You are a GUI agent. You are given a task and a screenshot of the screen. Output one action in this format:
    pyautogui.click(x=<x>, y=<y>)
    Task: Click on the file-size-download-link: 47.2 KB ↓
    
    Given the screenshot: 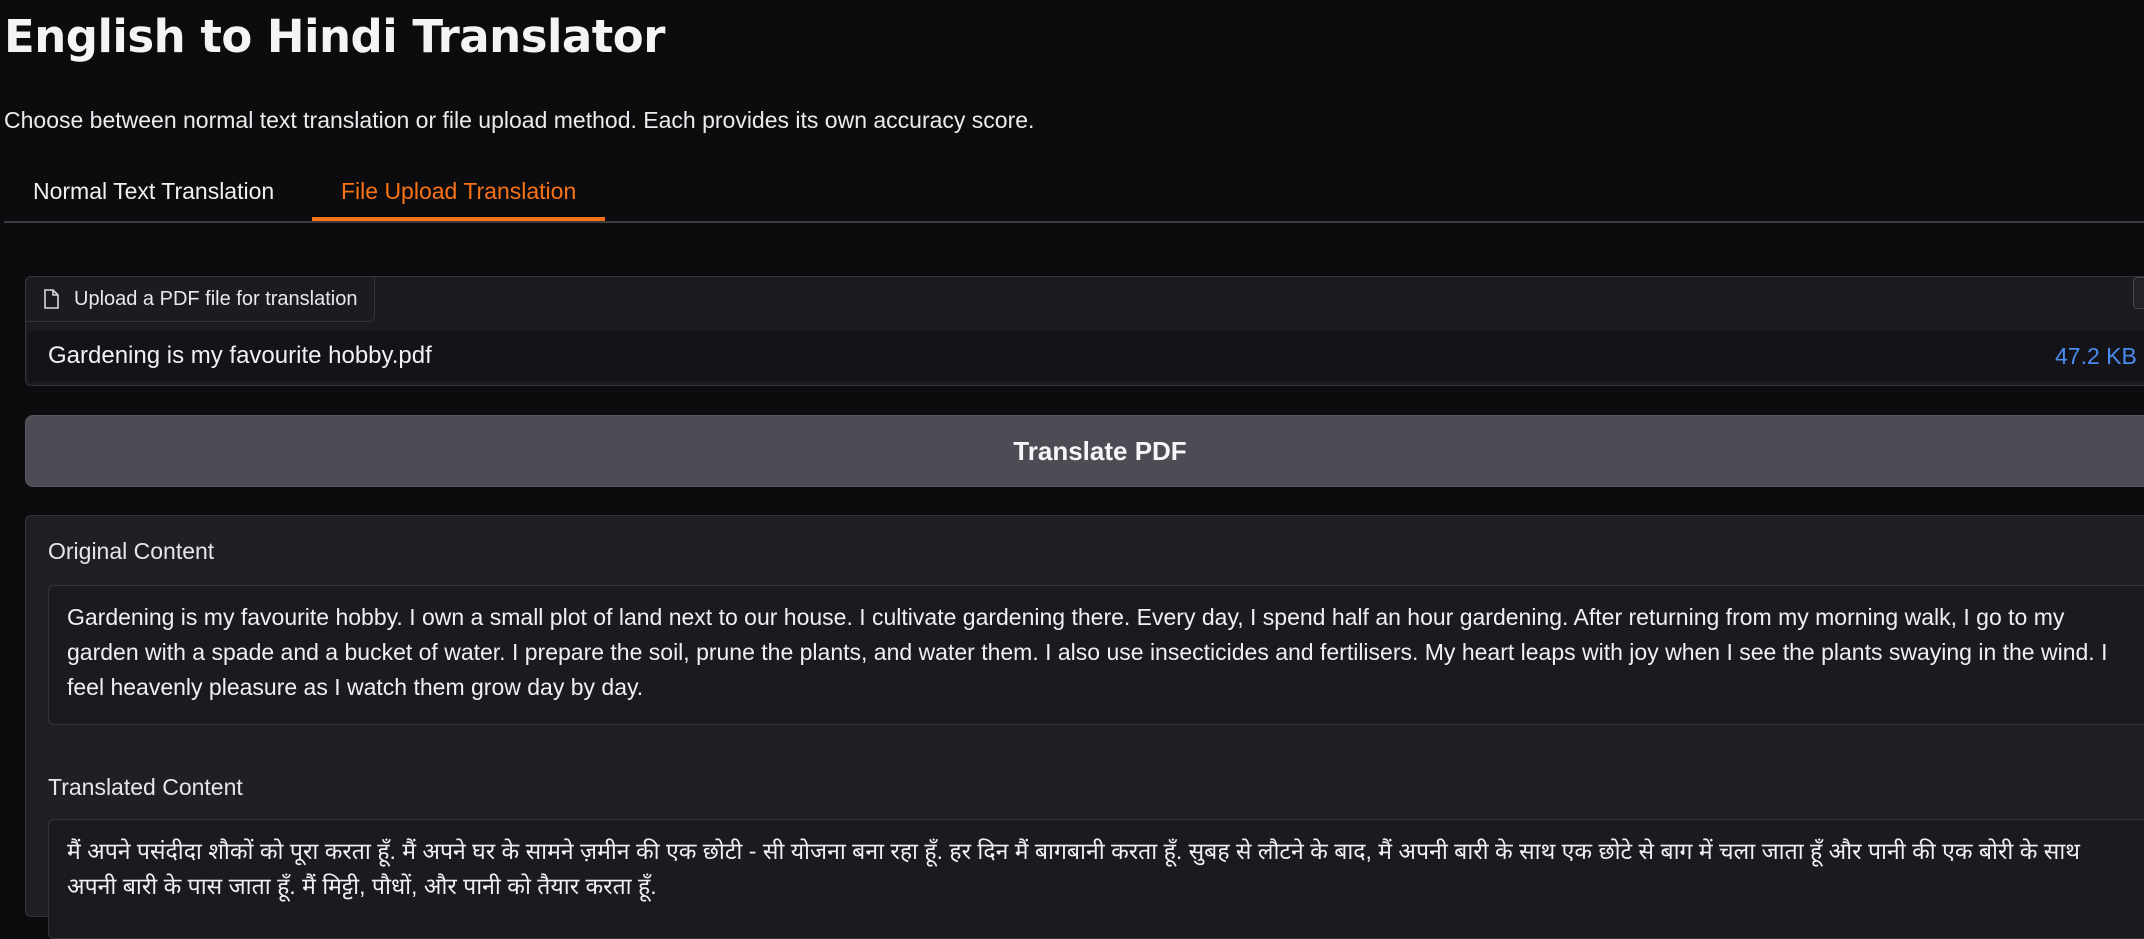 What is the action you would take?
    pyautogui.click(x=2099, y=356)
    